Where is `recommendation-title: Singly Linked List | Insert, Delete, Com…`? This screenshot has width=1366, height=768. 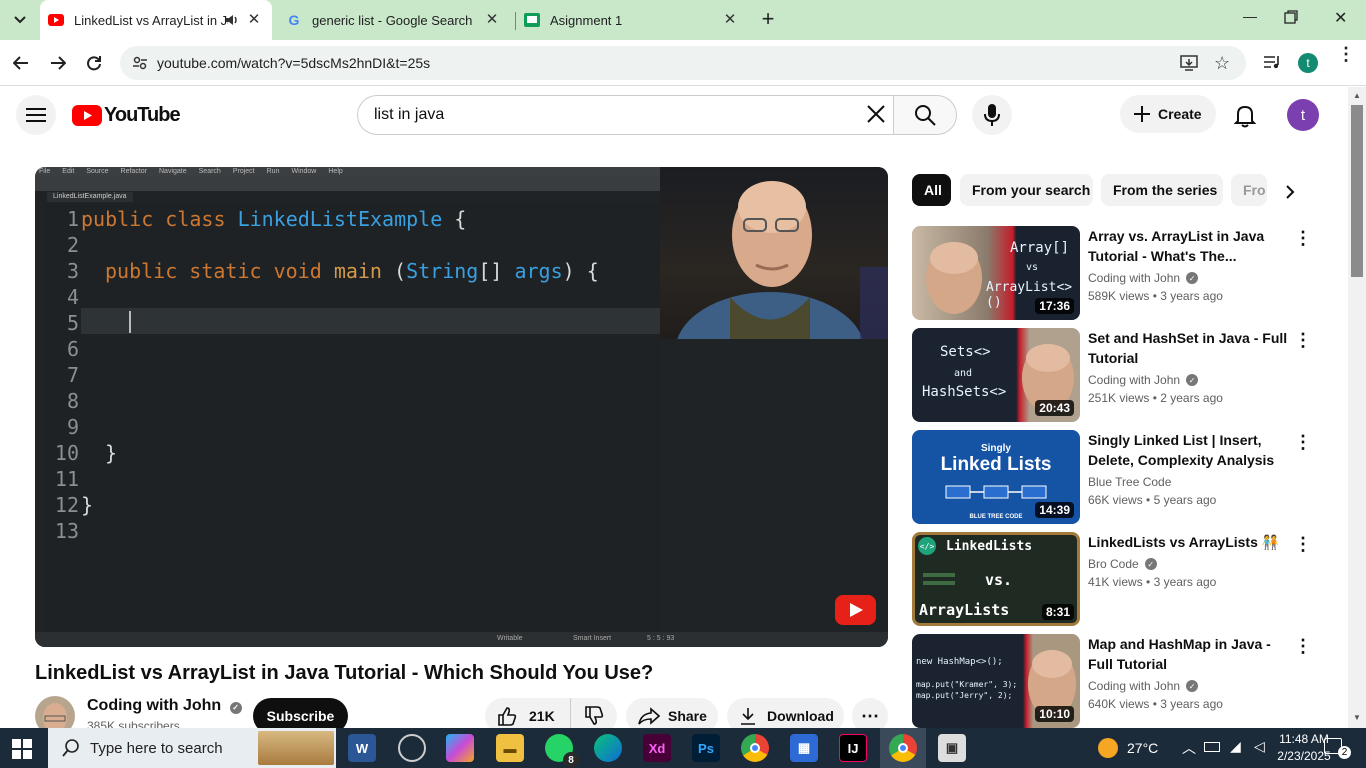 recommendation-title: Singly Linked List | Insert, Delete, Com… is located at coordinates (1193, 450).